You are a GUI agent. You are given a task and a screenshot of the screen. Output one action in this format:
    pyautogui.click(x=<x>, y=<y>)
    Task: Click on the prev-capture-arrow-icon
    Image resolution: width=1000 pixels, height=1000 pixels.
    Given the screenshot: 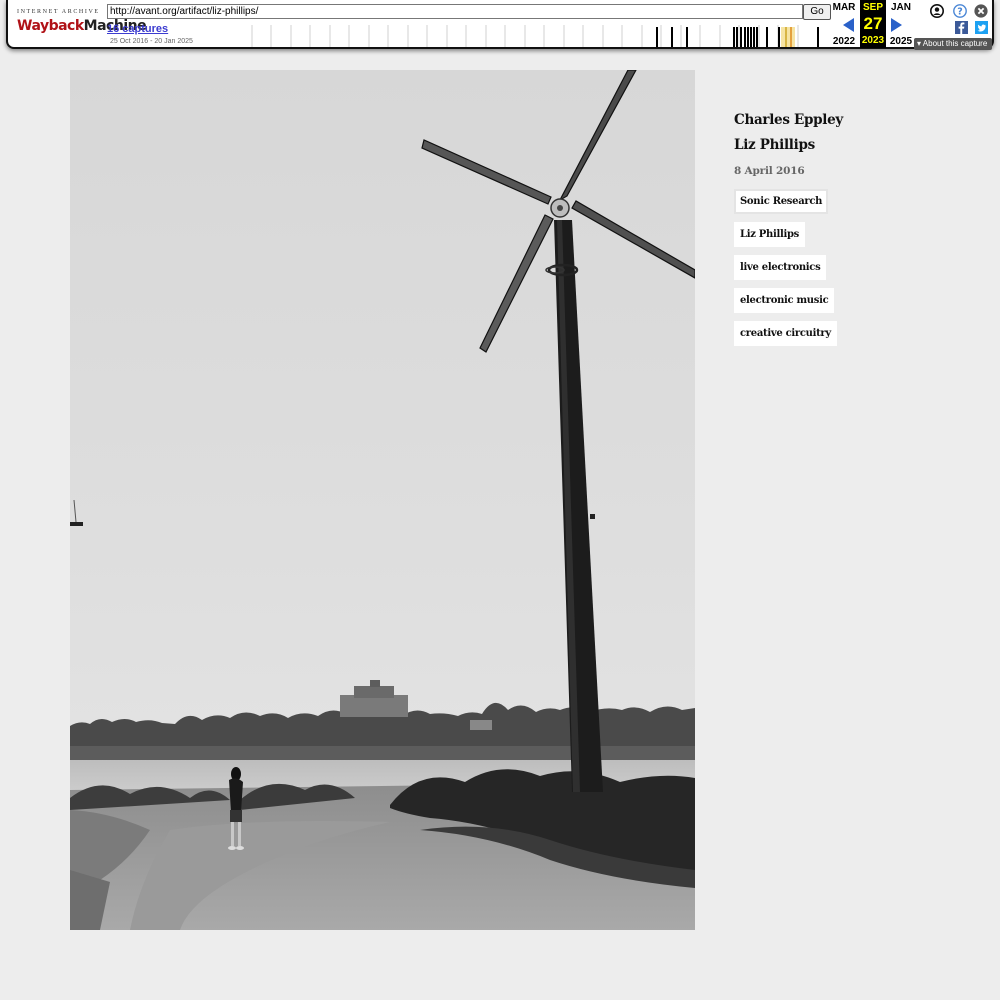 What is the action you would take?
    pyautogui.click(x=848, y=25)
    